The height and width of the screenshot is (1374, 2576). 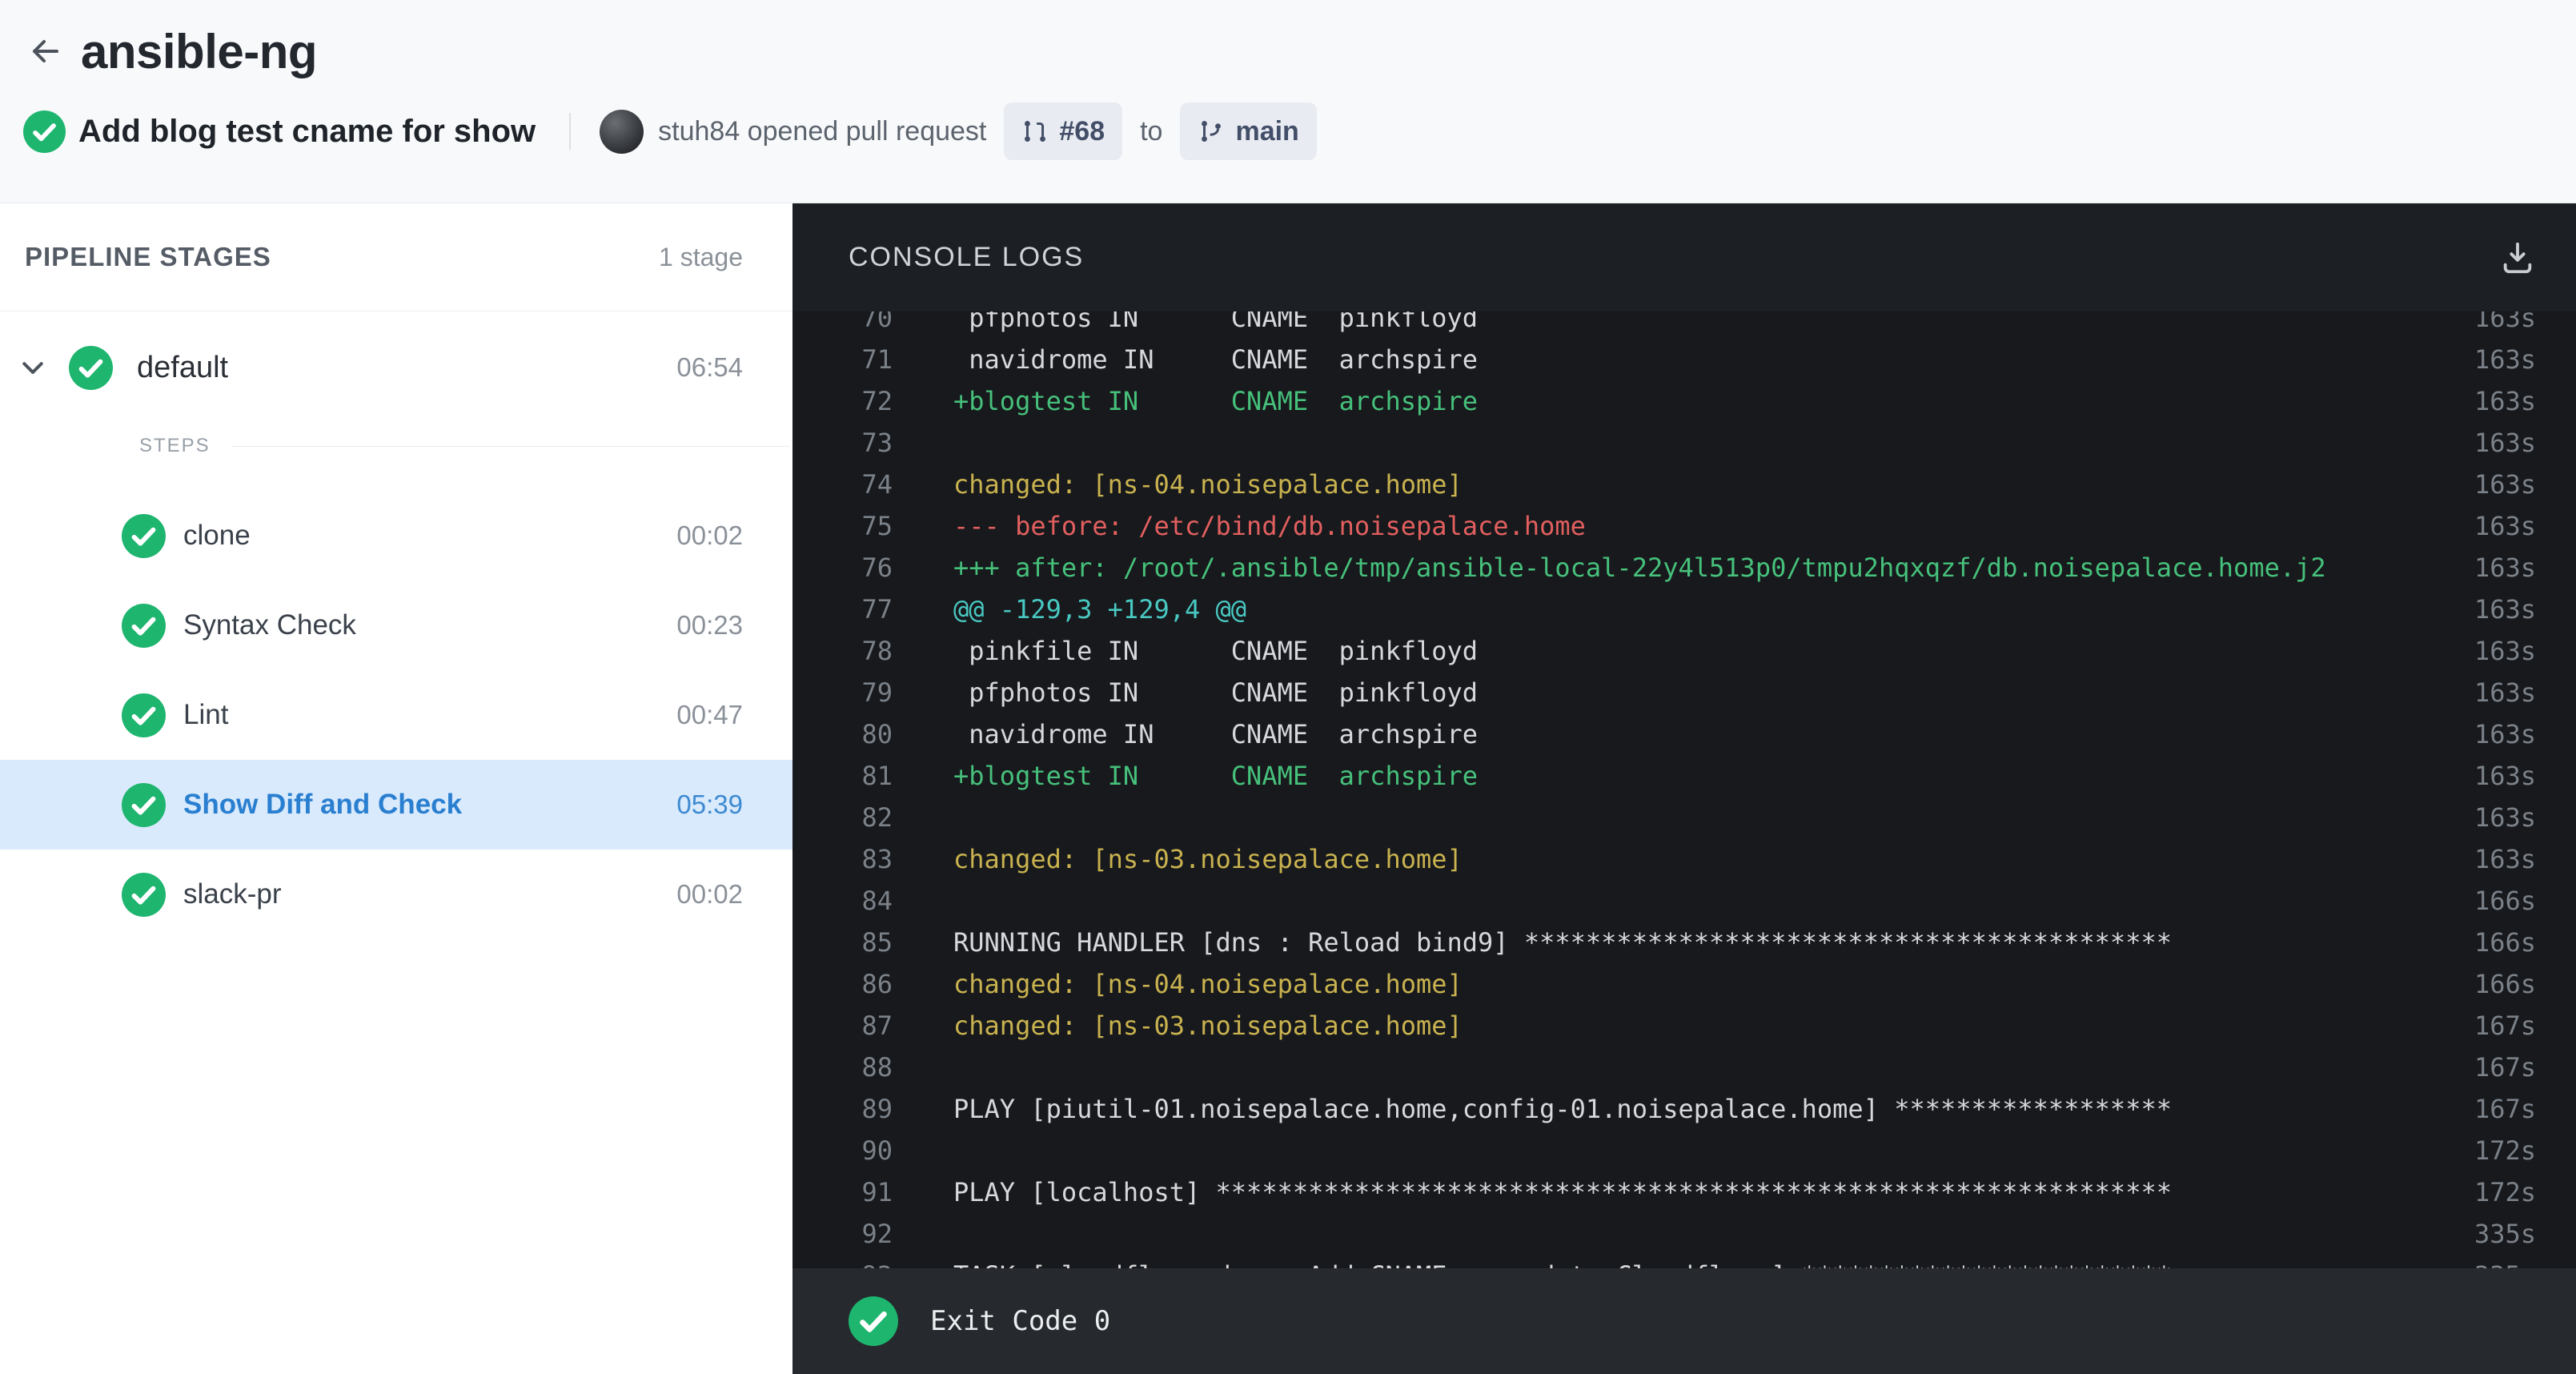 What do you see at coordinates (396, 536) in the screenshot?
I see `step-clone: clone 00:02` at bounding box center [396, 536].